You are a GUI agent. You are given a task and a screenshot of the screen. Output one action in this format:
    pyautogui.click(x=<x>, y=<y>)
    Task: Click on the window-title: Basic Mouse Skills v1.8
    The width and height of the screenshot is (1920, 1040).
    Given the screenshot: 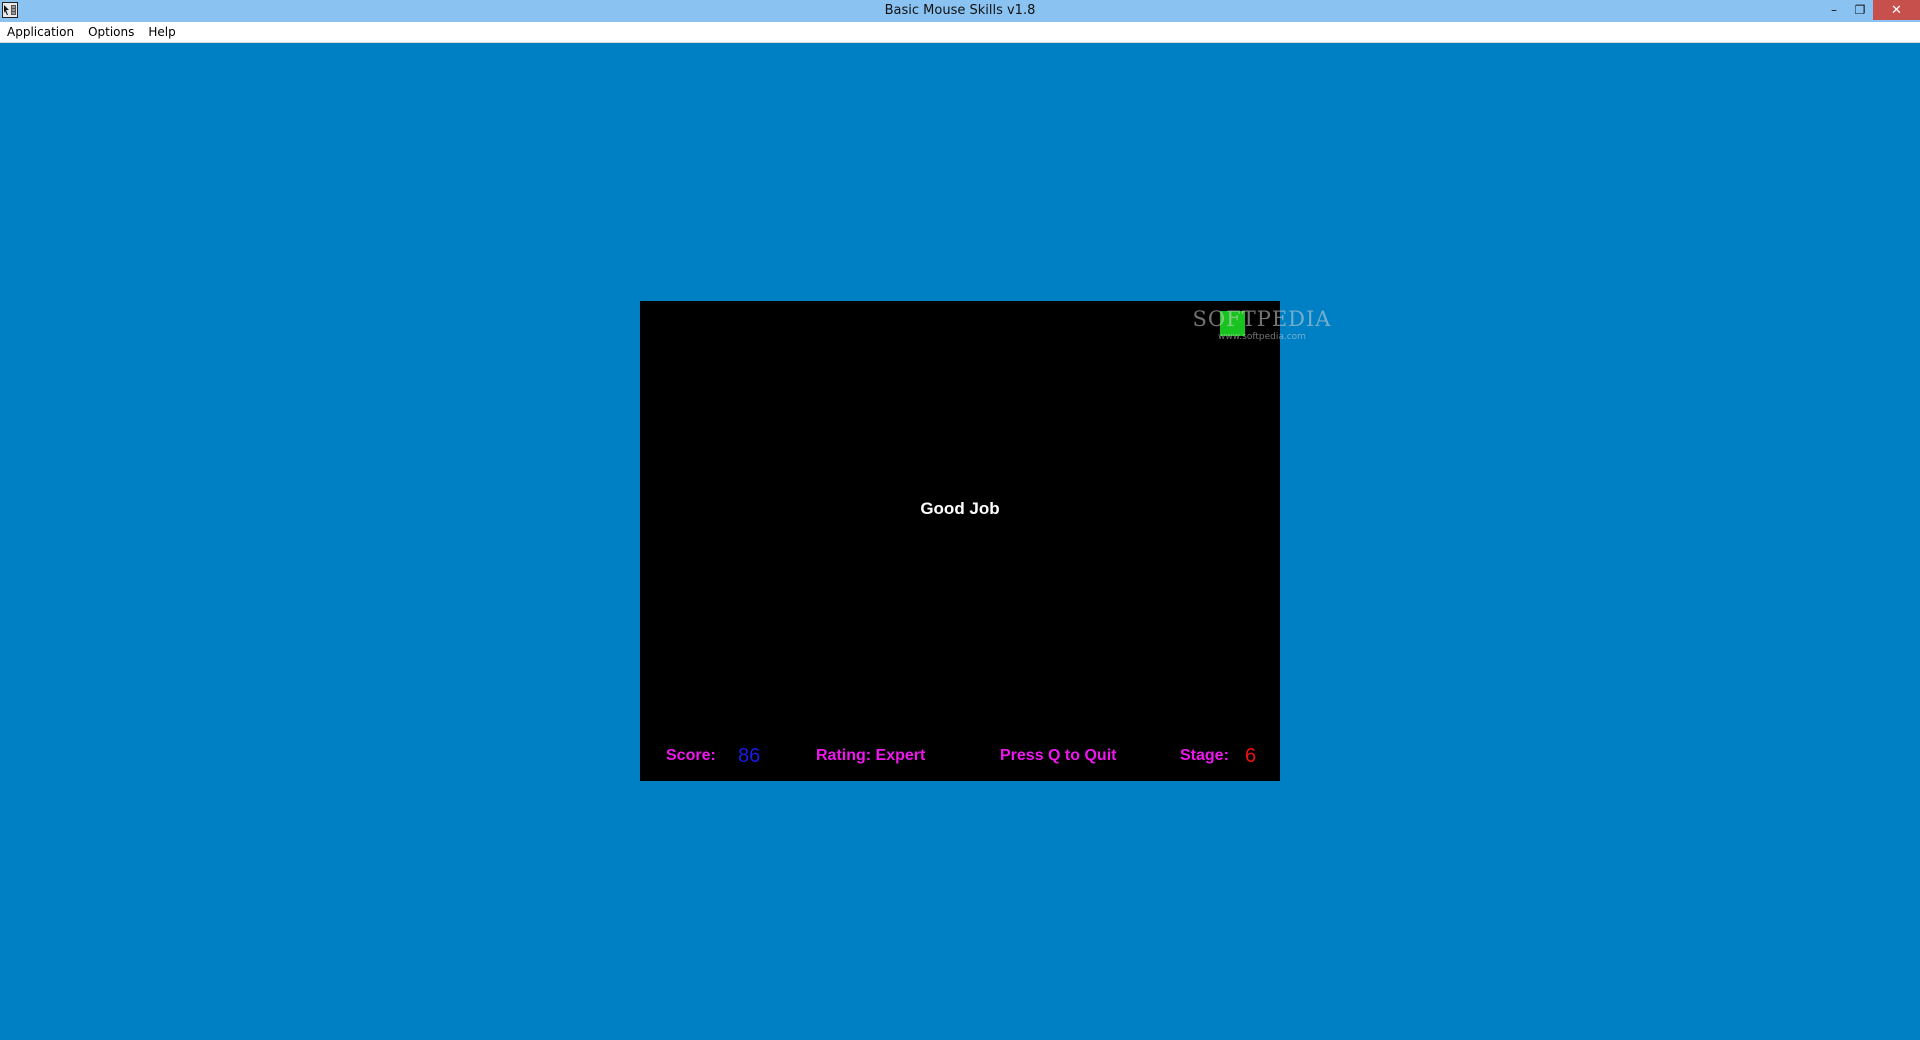 What is the action you would take?
    pyautogui.click(x=960, y=10)
    